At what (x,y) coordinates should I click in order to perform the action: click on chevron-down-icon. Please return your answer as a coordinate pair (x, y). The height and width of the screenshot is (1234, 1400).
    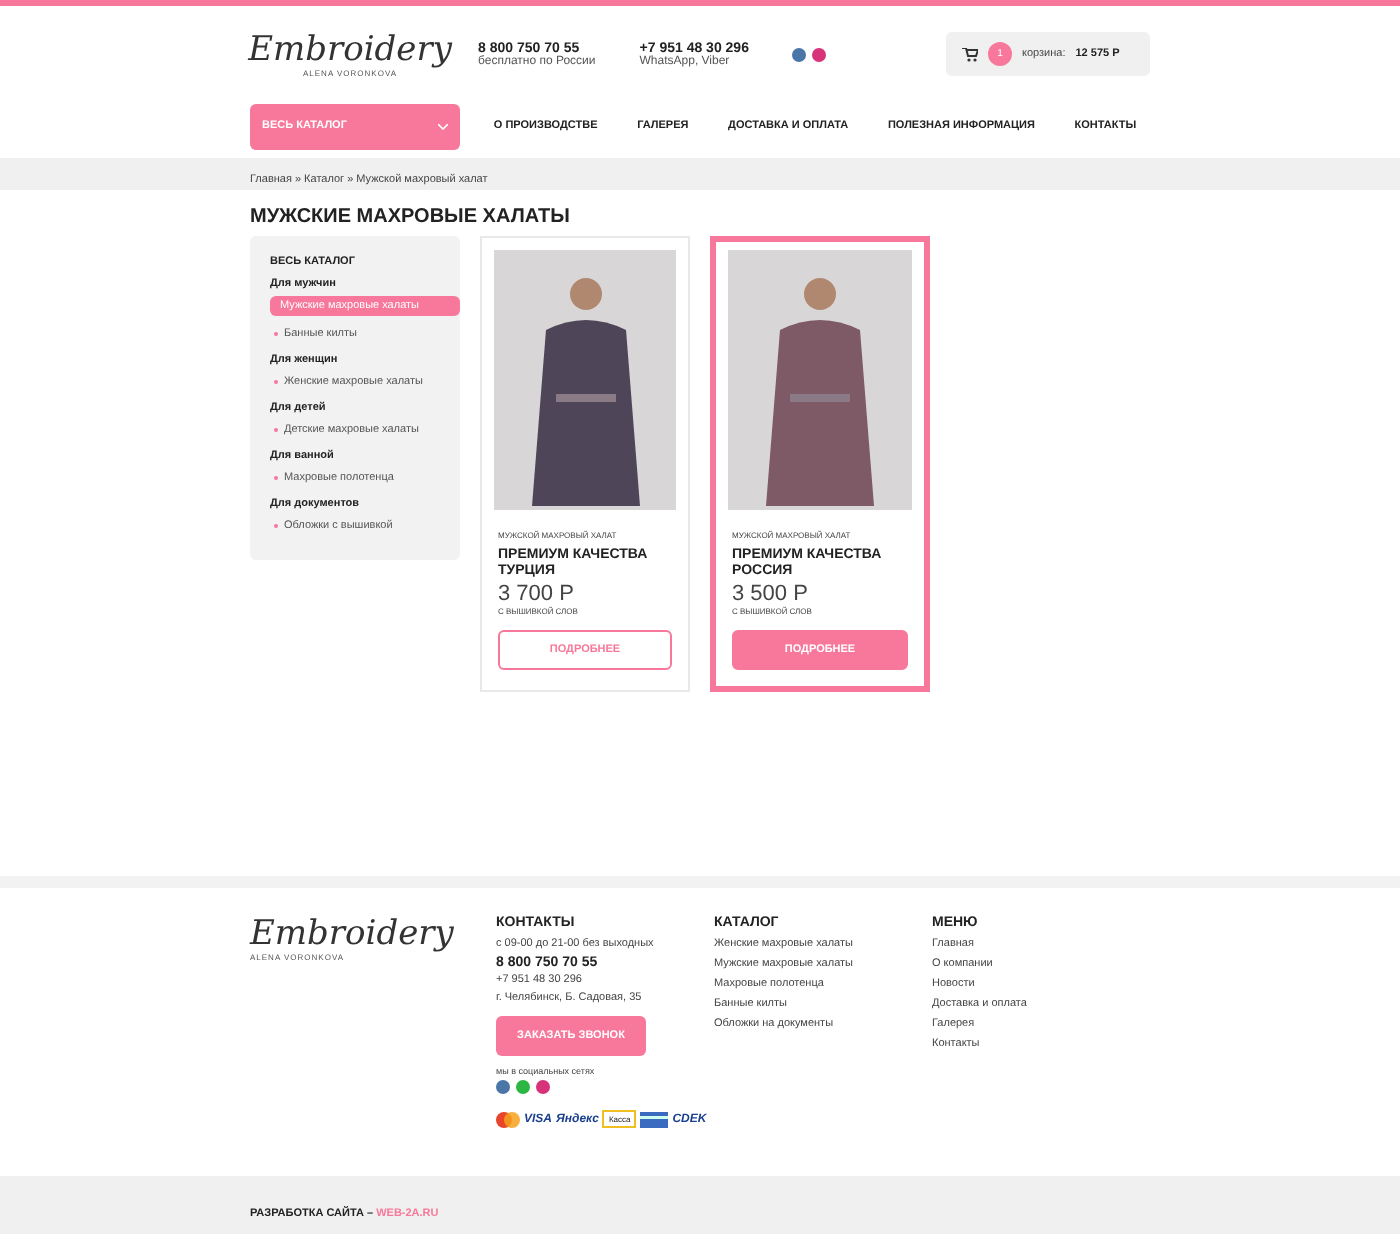
    Looking at the image, I should click on (443, 126).